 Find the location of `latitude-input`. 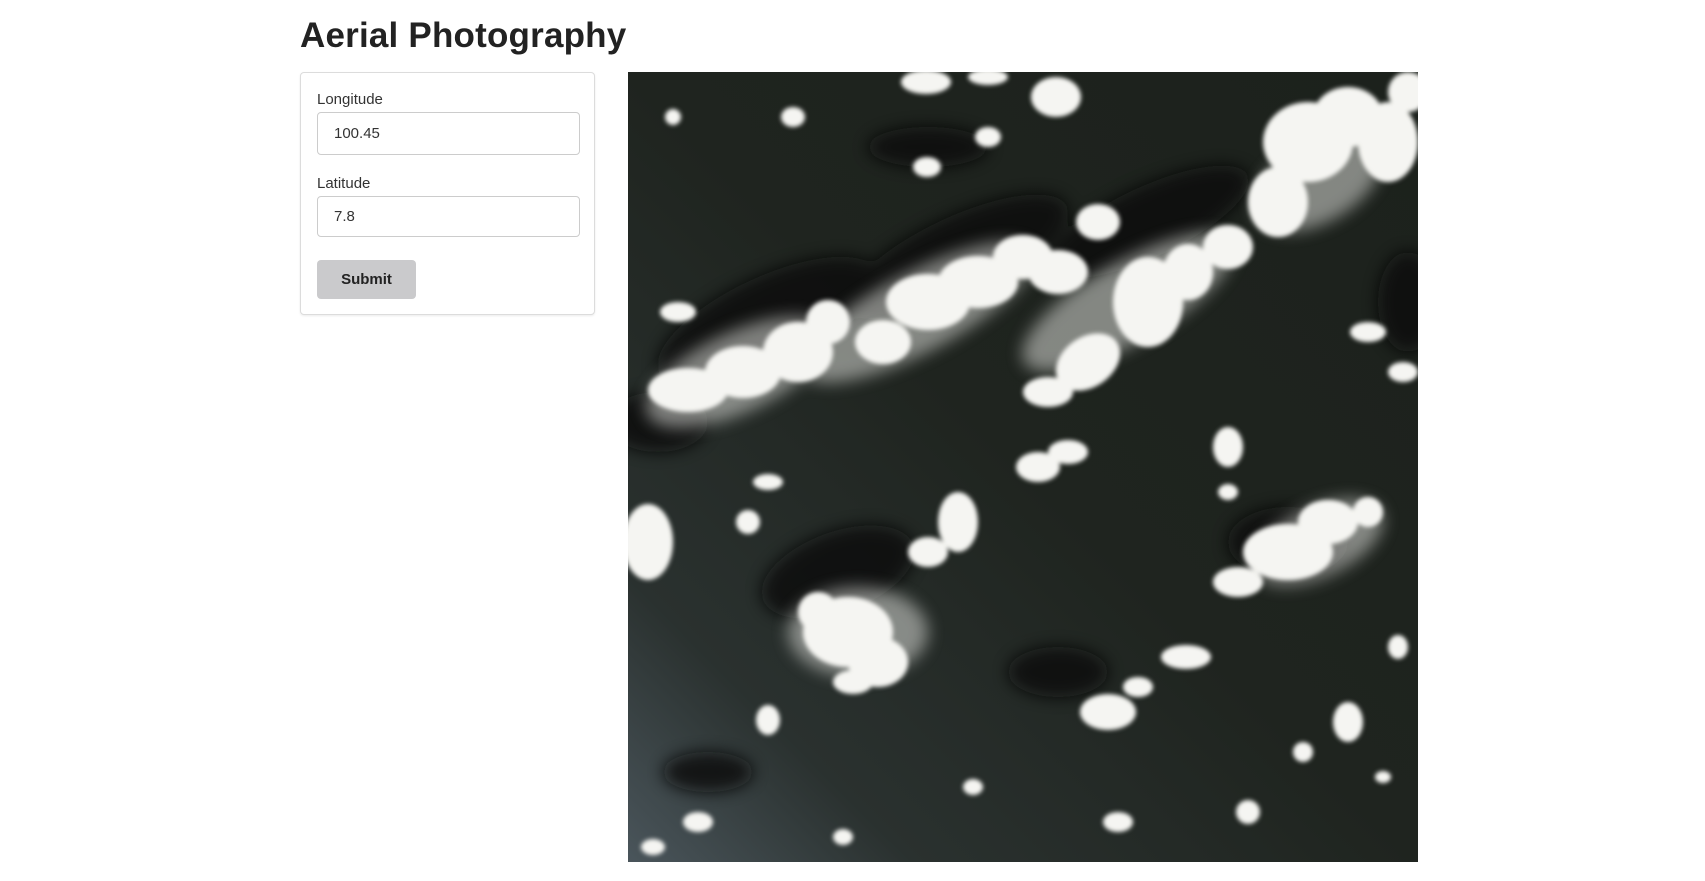

latitude-input is located at coordinates (448, 216).